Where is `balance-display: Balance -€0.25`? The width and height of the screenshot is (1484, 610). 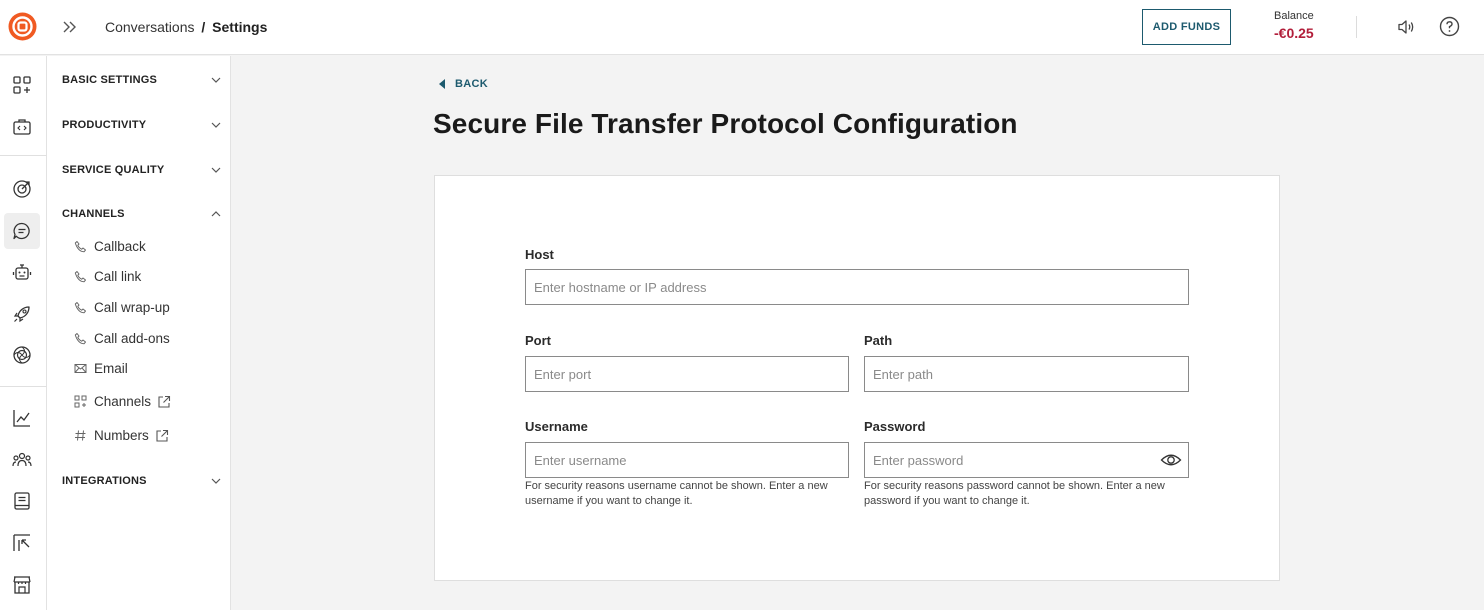
balance-display: Balance -€0.25 is located at coordinates (1294, 25).